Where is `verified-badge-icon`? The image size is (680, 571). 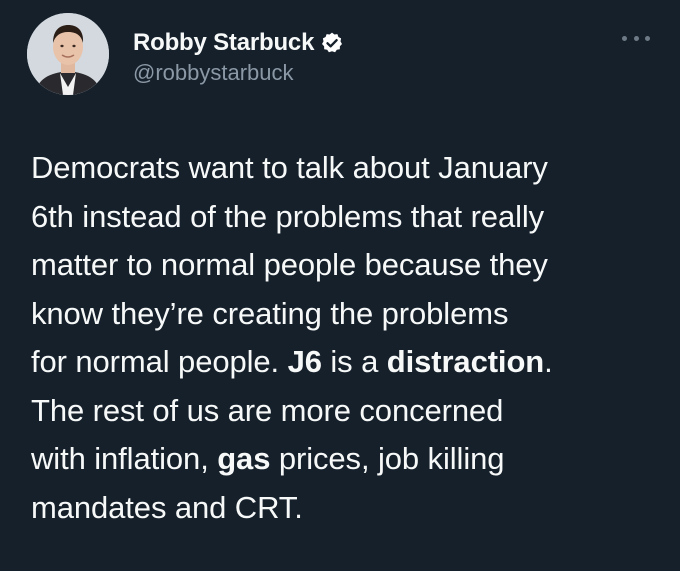
verified-badge-icon is located at coordinates (332, 43).